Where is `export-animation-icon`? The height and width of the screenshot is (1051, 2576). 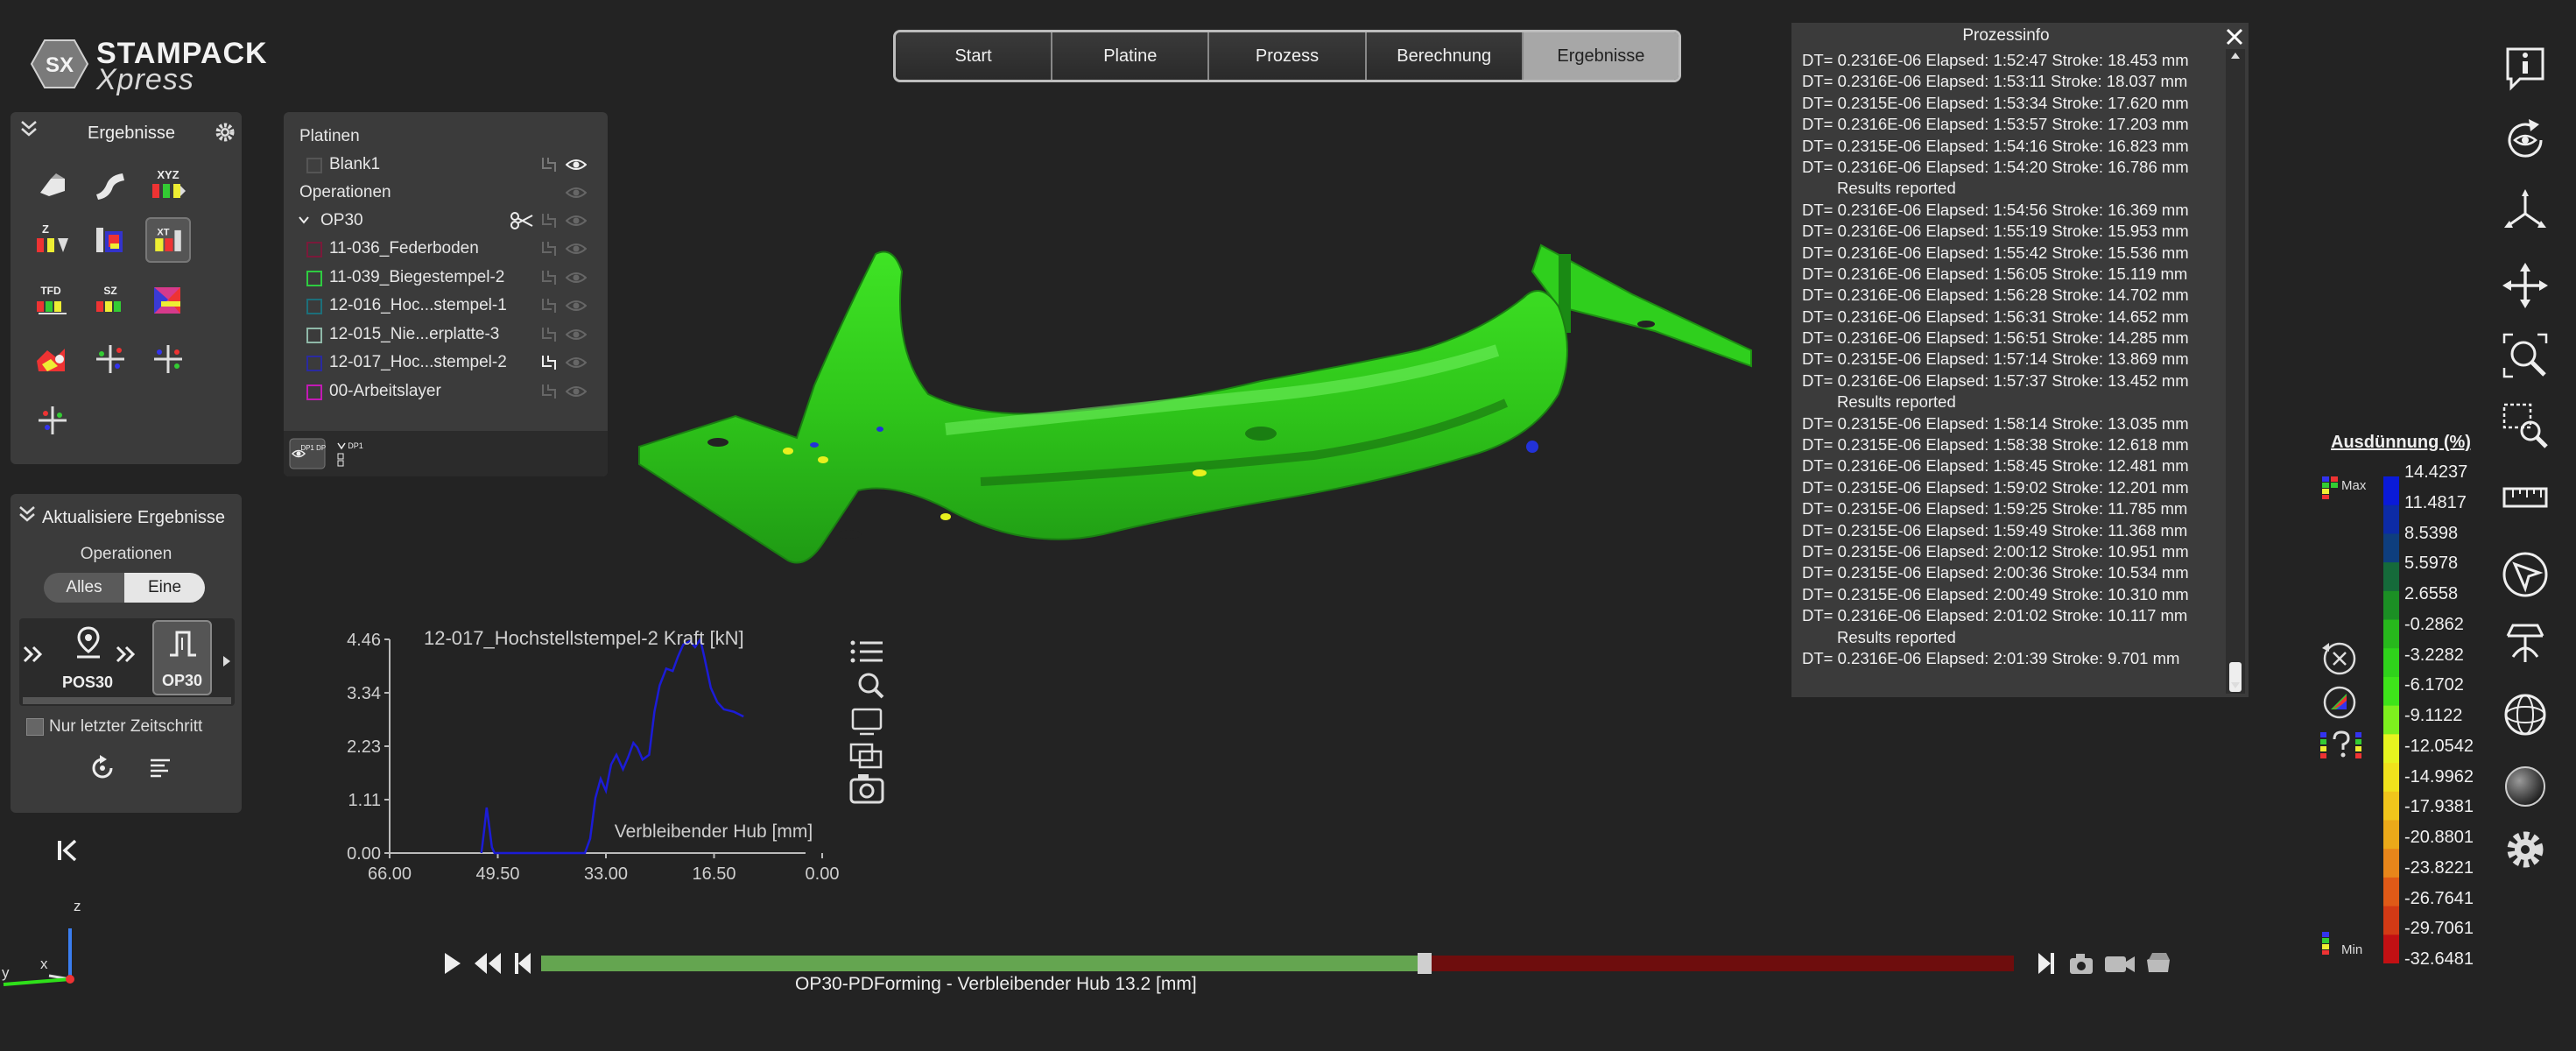 export-animation-icon is located at coordinates (2158, 963).